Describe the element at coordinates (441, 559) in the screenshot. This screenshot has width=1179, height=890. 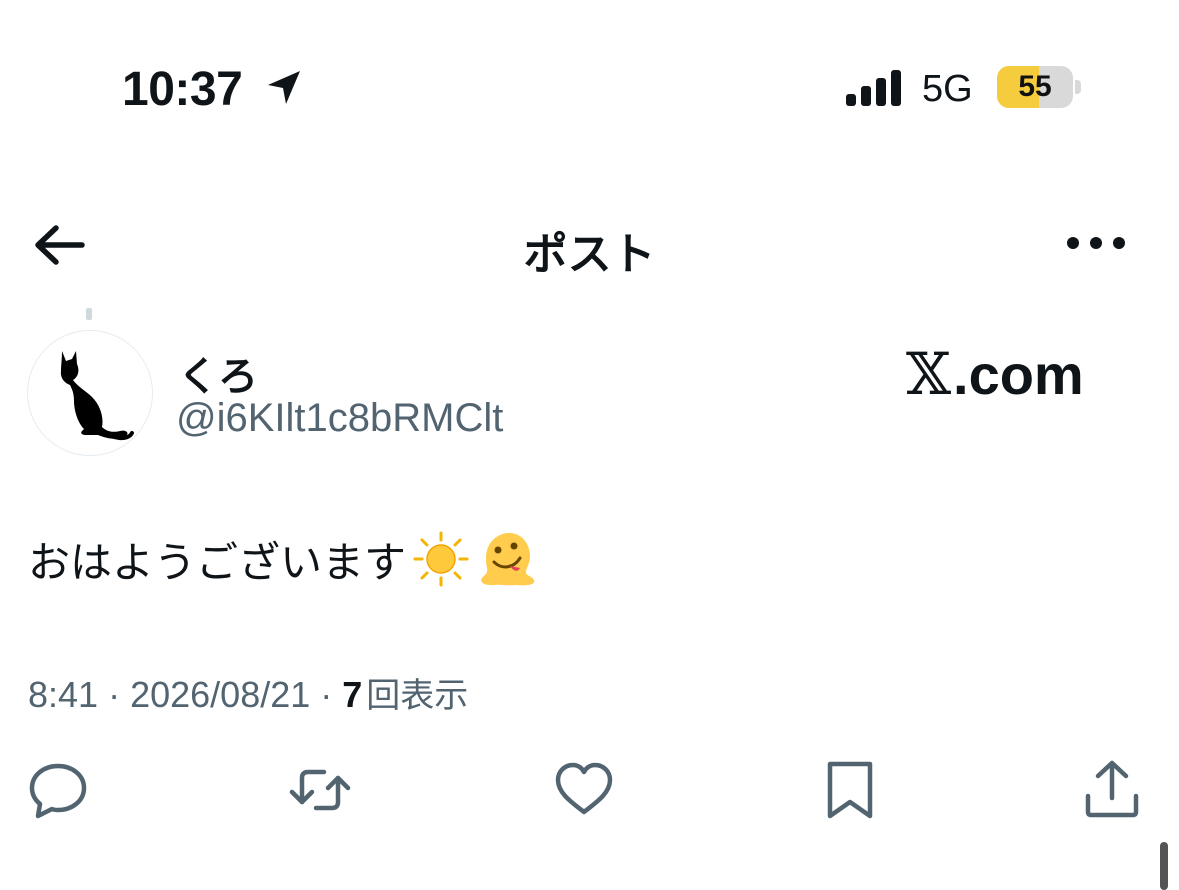
I see `sun-emoji-icon` at that location.